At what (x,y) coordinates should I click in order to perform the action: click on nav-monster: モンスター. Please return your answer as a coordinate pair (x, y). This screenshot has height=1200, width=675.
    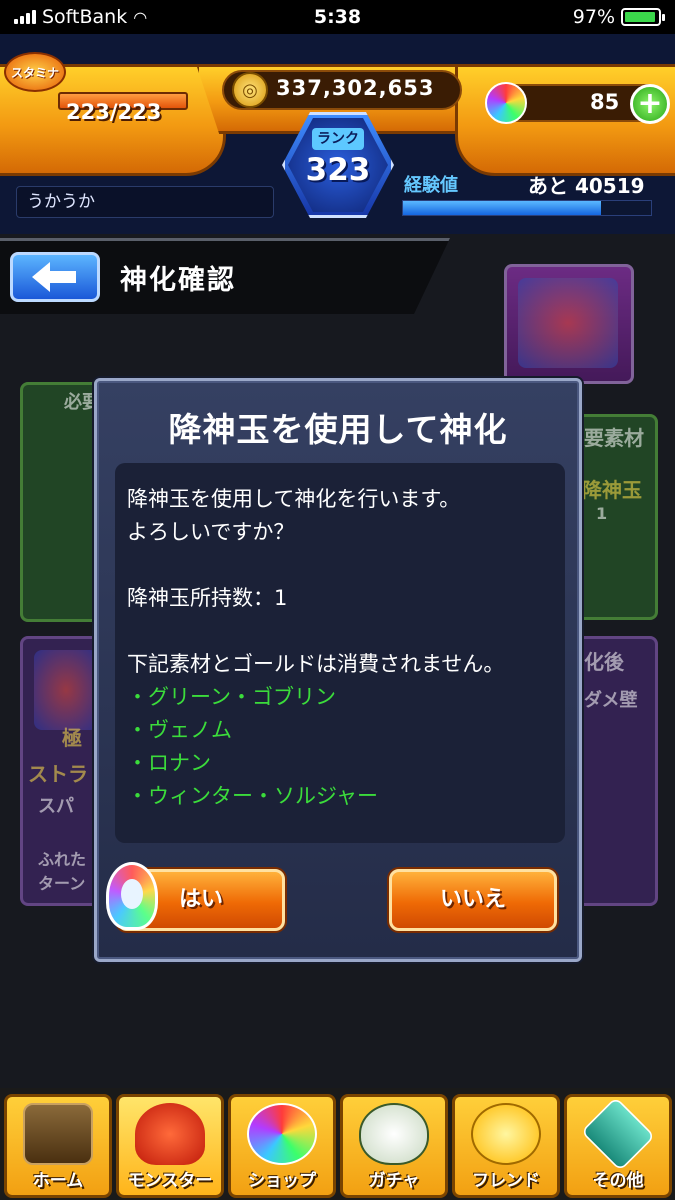
    Looking at the image, I should click on (170, 1146).